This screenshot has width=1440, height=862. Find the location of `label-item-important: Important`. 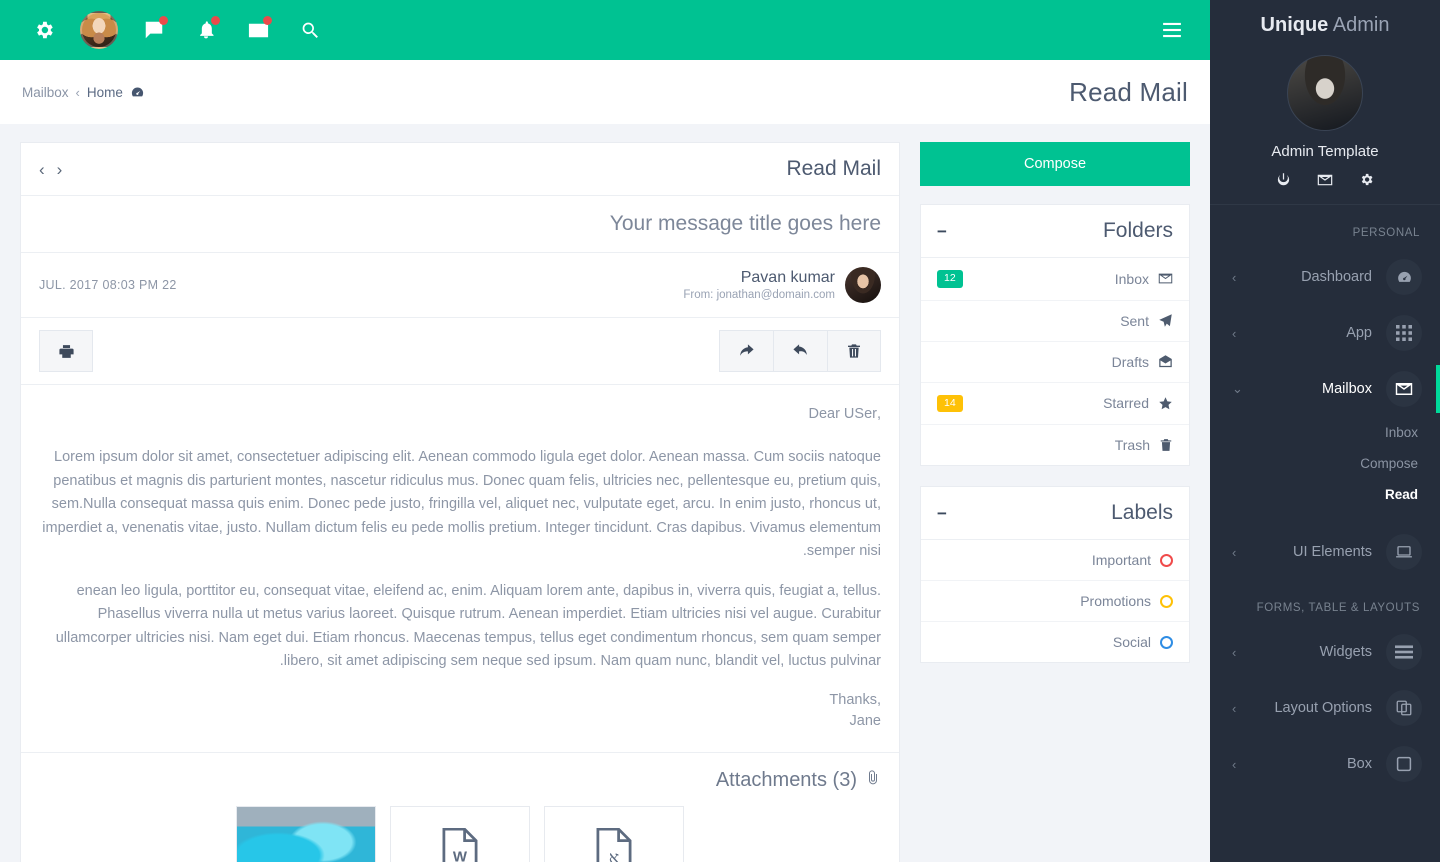

label-item-important: Important is located at coordinates (1055, 561).